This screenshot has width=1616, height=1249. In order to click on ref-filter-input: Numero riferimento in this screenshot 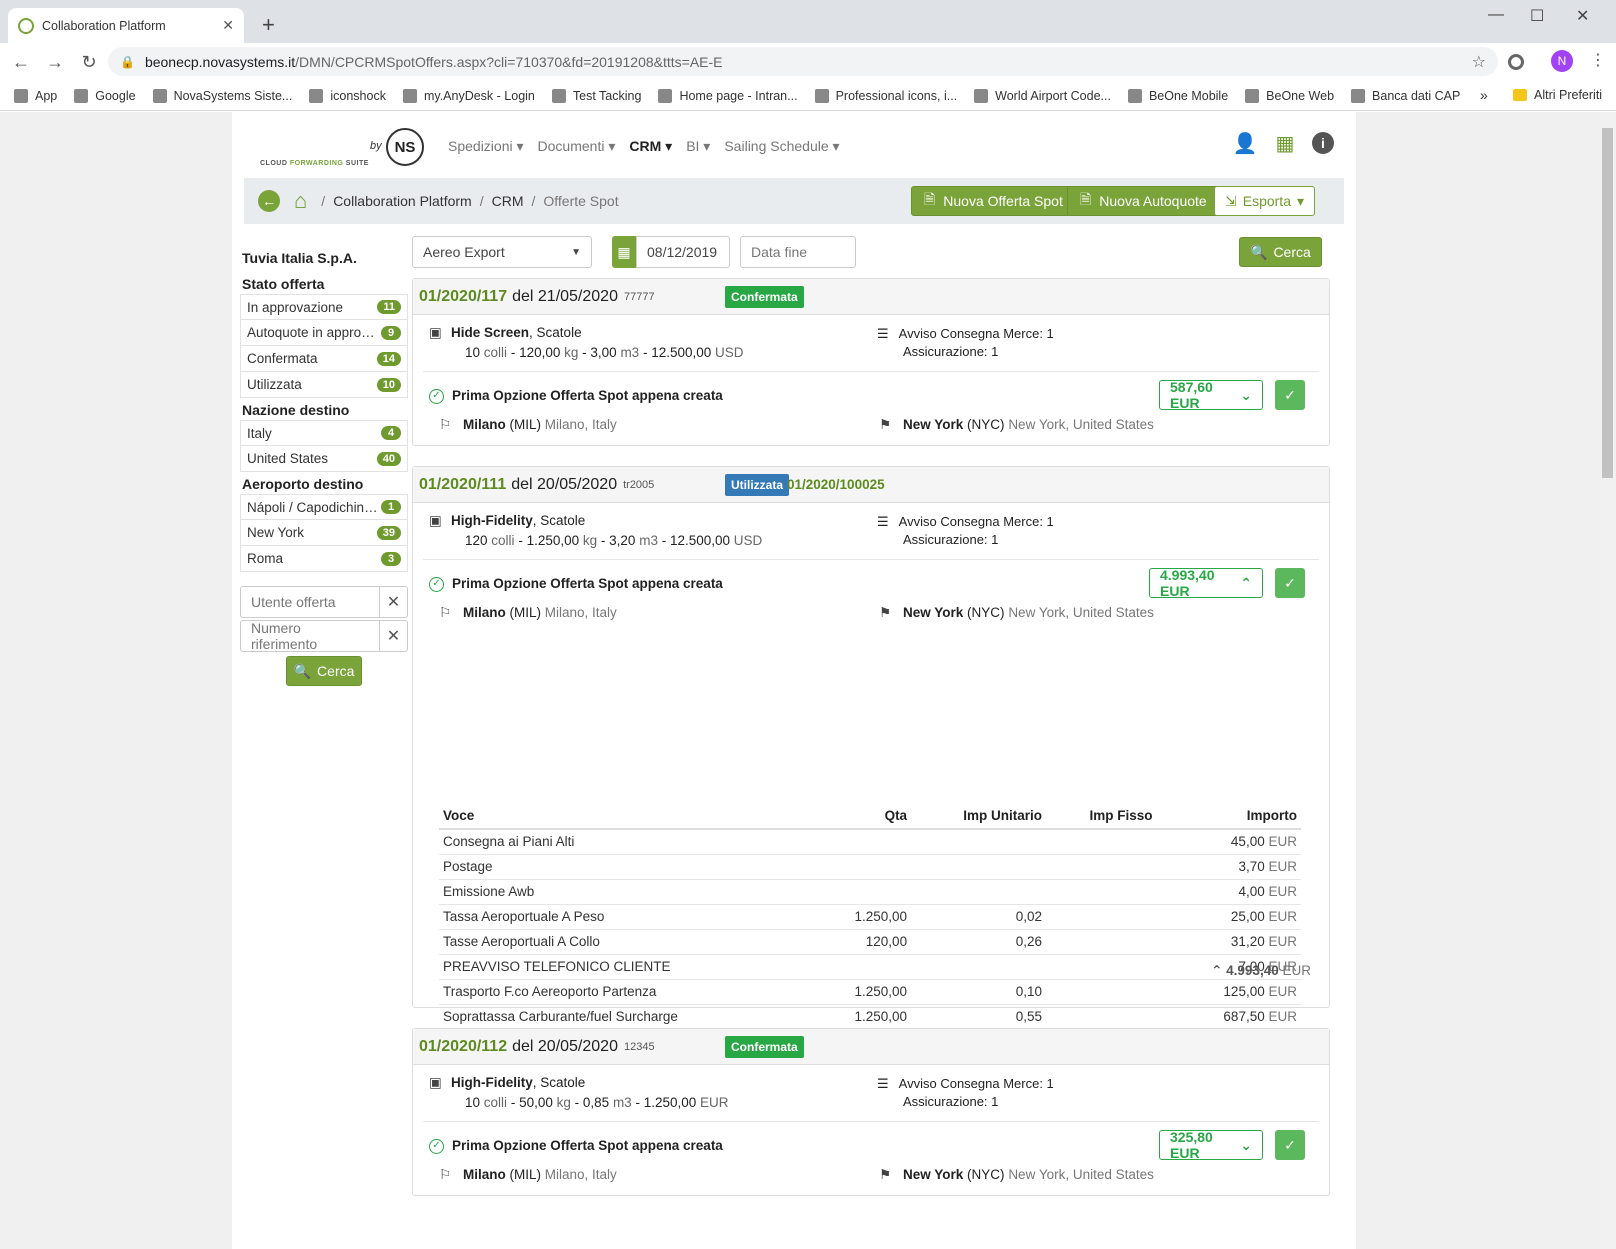, I will do `click(310, 636)`.